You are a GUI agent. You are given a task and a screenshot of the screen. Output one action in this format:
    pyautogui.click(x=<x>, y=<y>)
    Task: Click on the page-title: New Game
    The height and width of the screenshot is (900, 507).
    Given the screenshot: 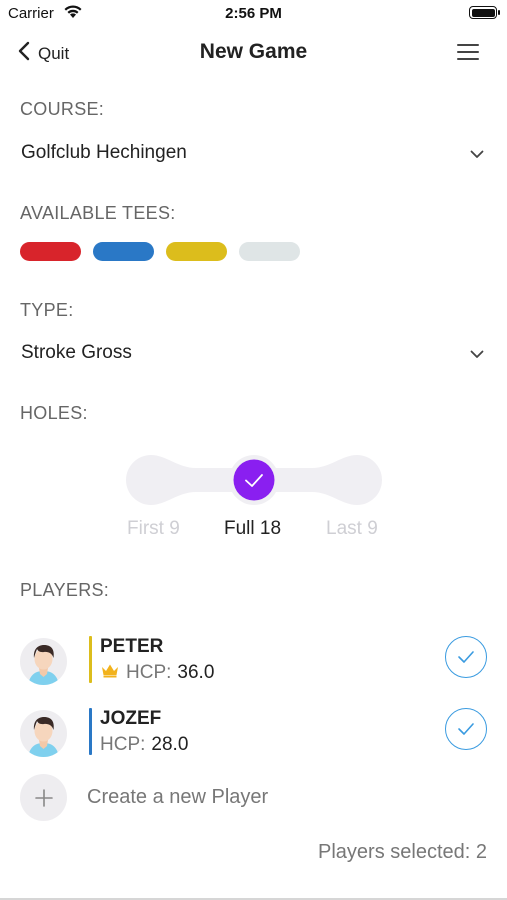 What is the action you would take?
    pyautogui.click(x=253, y=51)
    